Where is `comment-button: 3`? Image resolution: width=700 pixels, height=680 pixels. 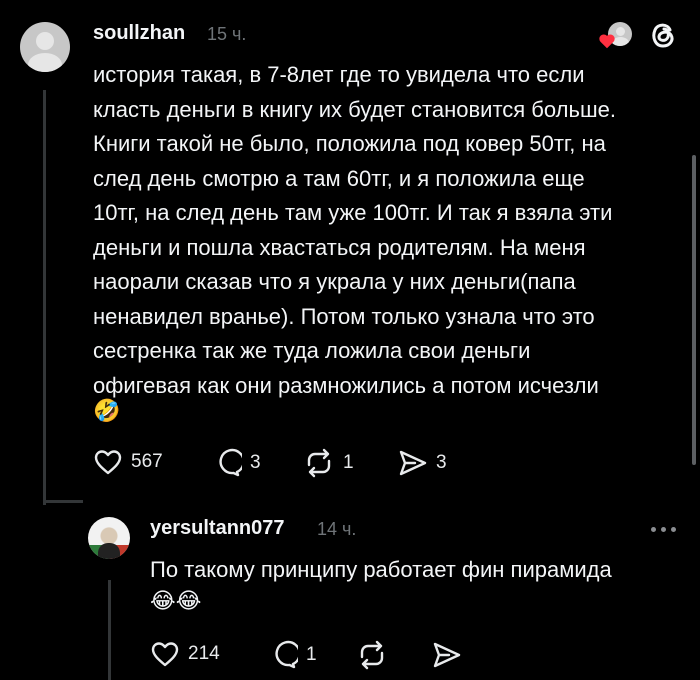 comment-button: 3 is located at coordinates (236, 463).